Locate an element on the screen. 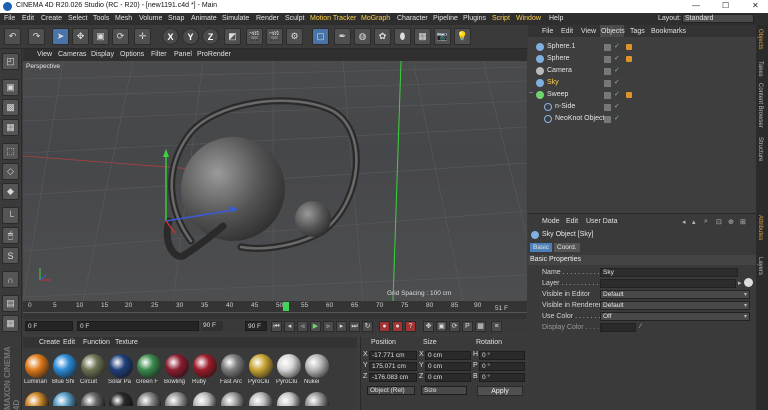 This screenshot has width=768, height=410. menu-select: Select is located at coordinates (77, 18).